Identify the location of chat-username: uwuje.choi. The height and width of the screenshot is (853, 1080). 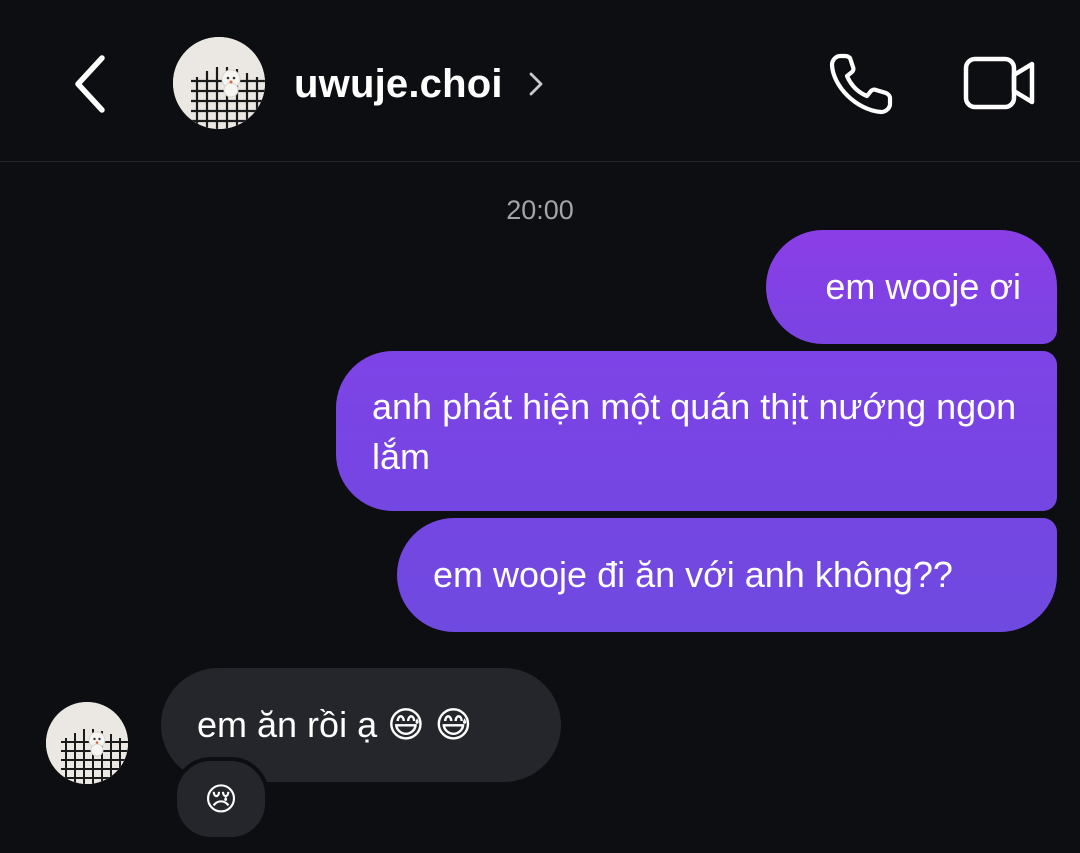
(398, 84).